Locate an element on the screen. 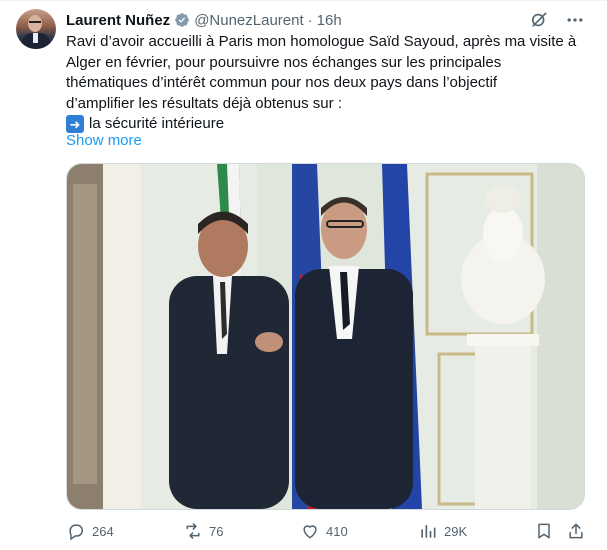  repost-icon is located at coordinates (193, 531).